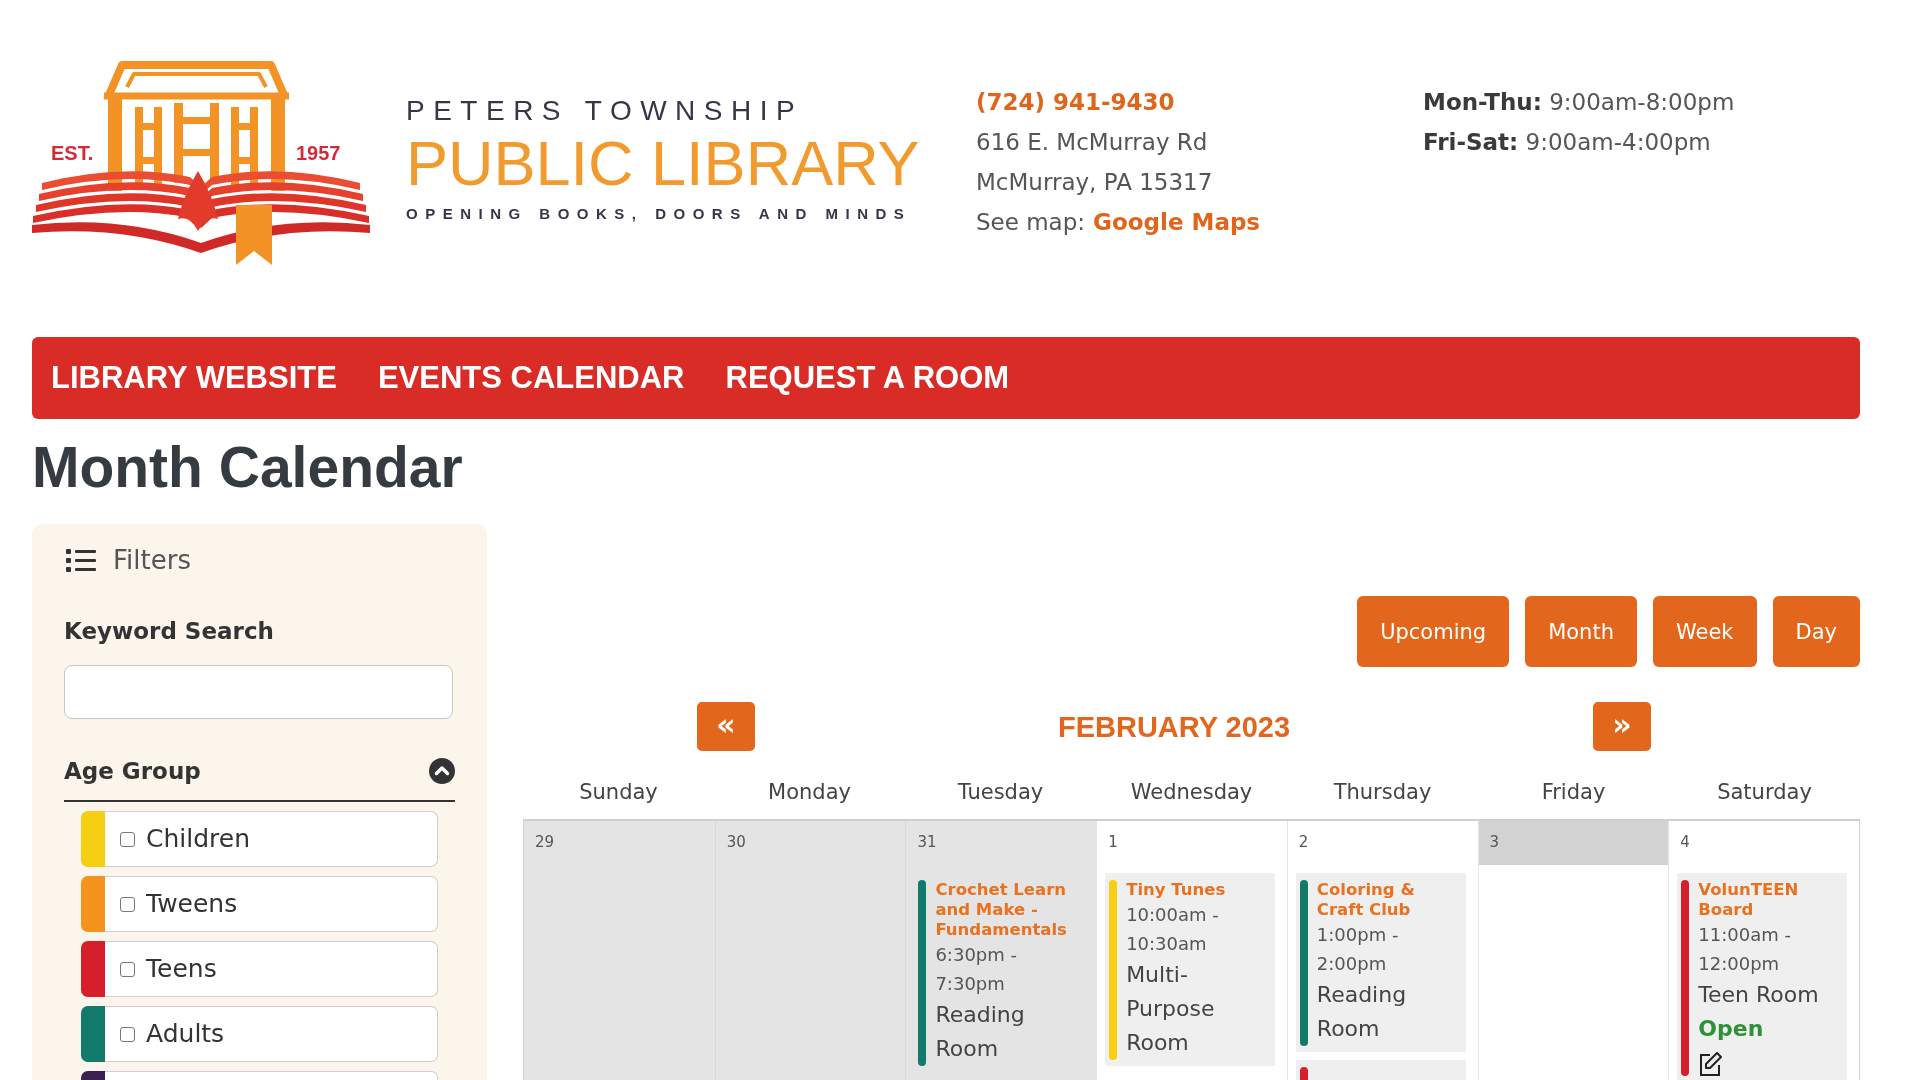 Image resolution: width=1920 pixels, height=1080 pixels. I want to click on nav-link: REQUEST A ROOM, so click(867, 378).